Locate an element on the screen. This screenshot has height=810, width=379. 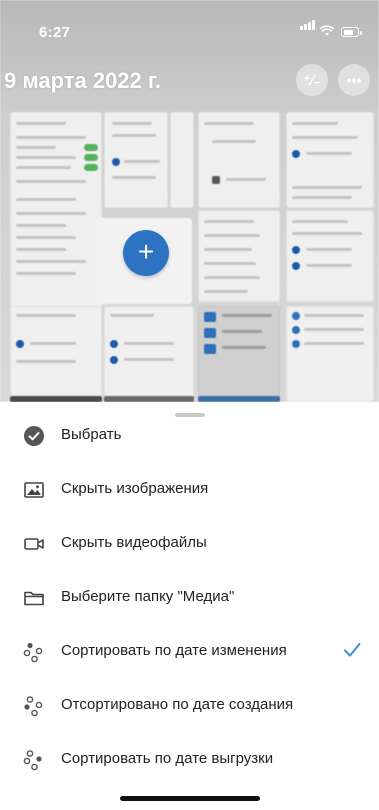
menu-item-sort-by-modified: Сортировать по дате изменения is located at coordinates (189, 653).